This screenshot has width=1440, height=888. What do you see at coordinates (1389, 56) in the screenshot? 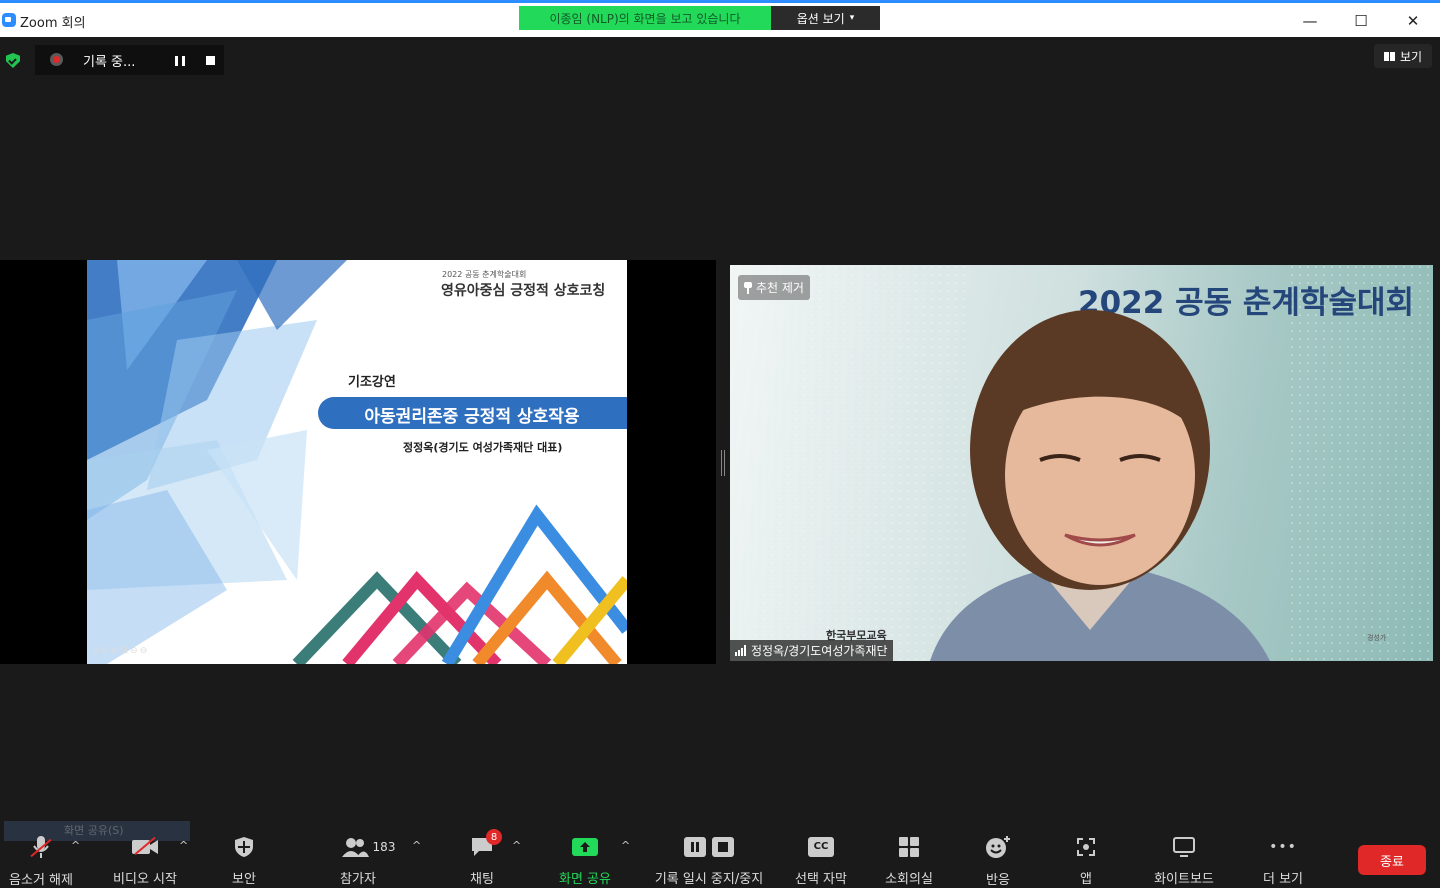
I see `grid-icon` at bounding box center [1389, 56].